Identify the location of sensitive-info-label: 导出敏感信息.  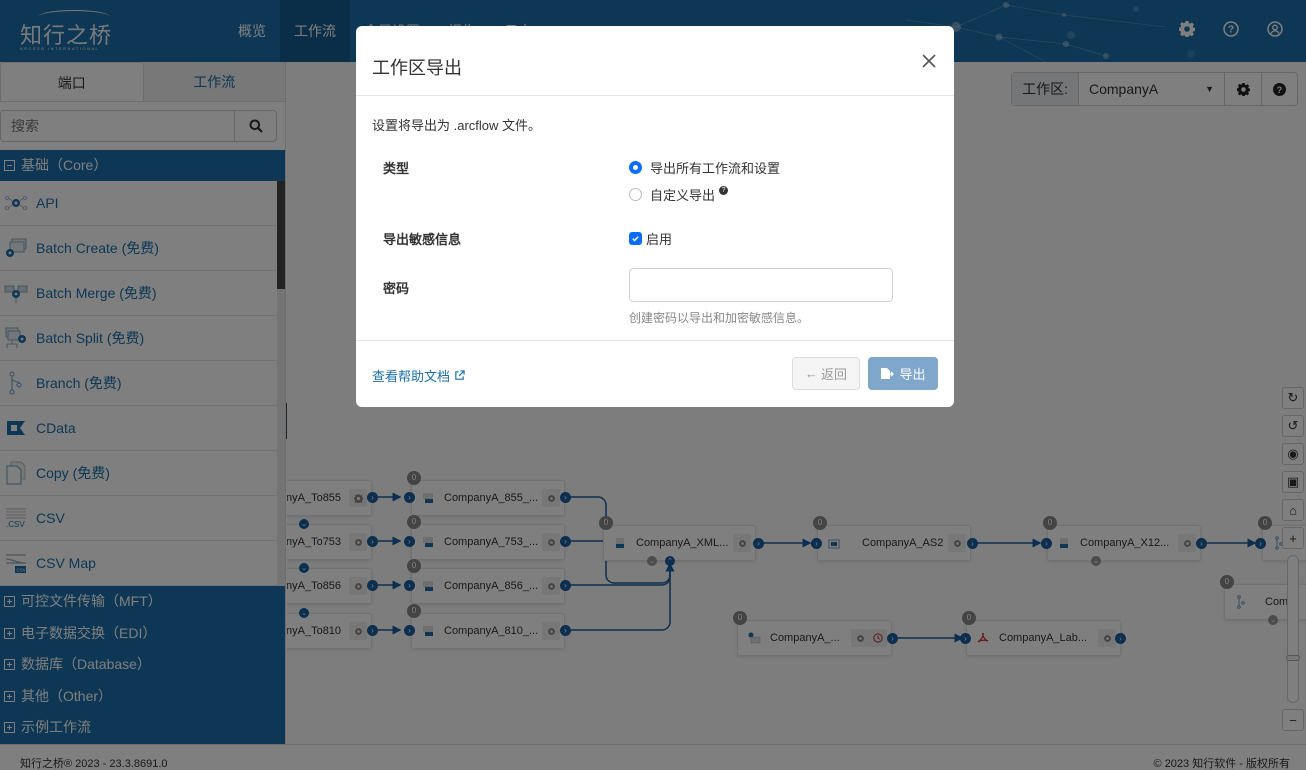
(422, 239).